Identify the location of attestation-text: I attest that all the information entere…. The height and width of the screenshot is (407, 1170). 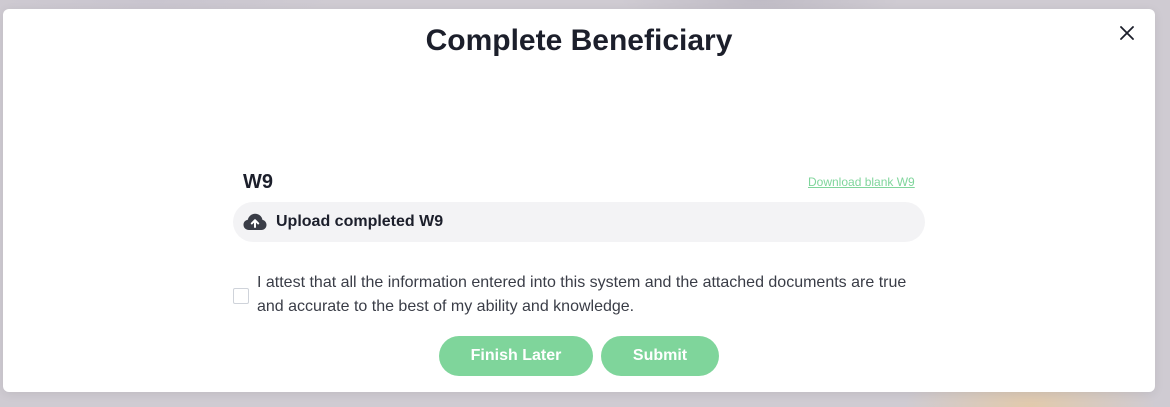
(582, 294).